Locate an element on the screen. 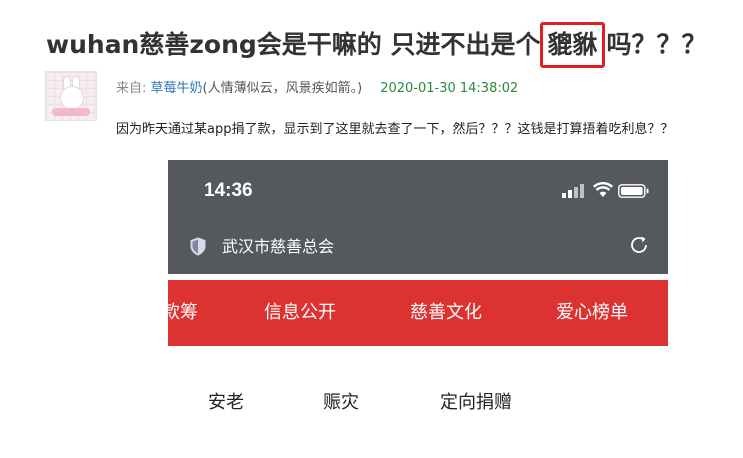 Image resolution: width=743 pixels, height=458 pixels. signal-icon is located at coordinates (573, 191).